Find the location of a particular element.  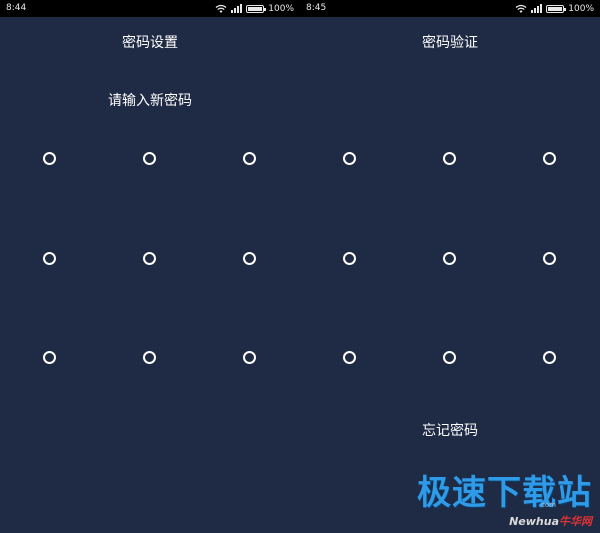

watermark-logo: 极速下载站 Newhua牛华网 .com is located at coordinates (504, 501).